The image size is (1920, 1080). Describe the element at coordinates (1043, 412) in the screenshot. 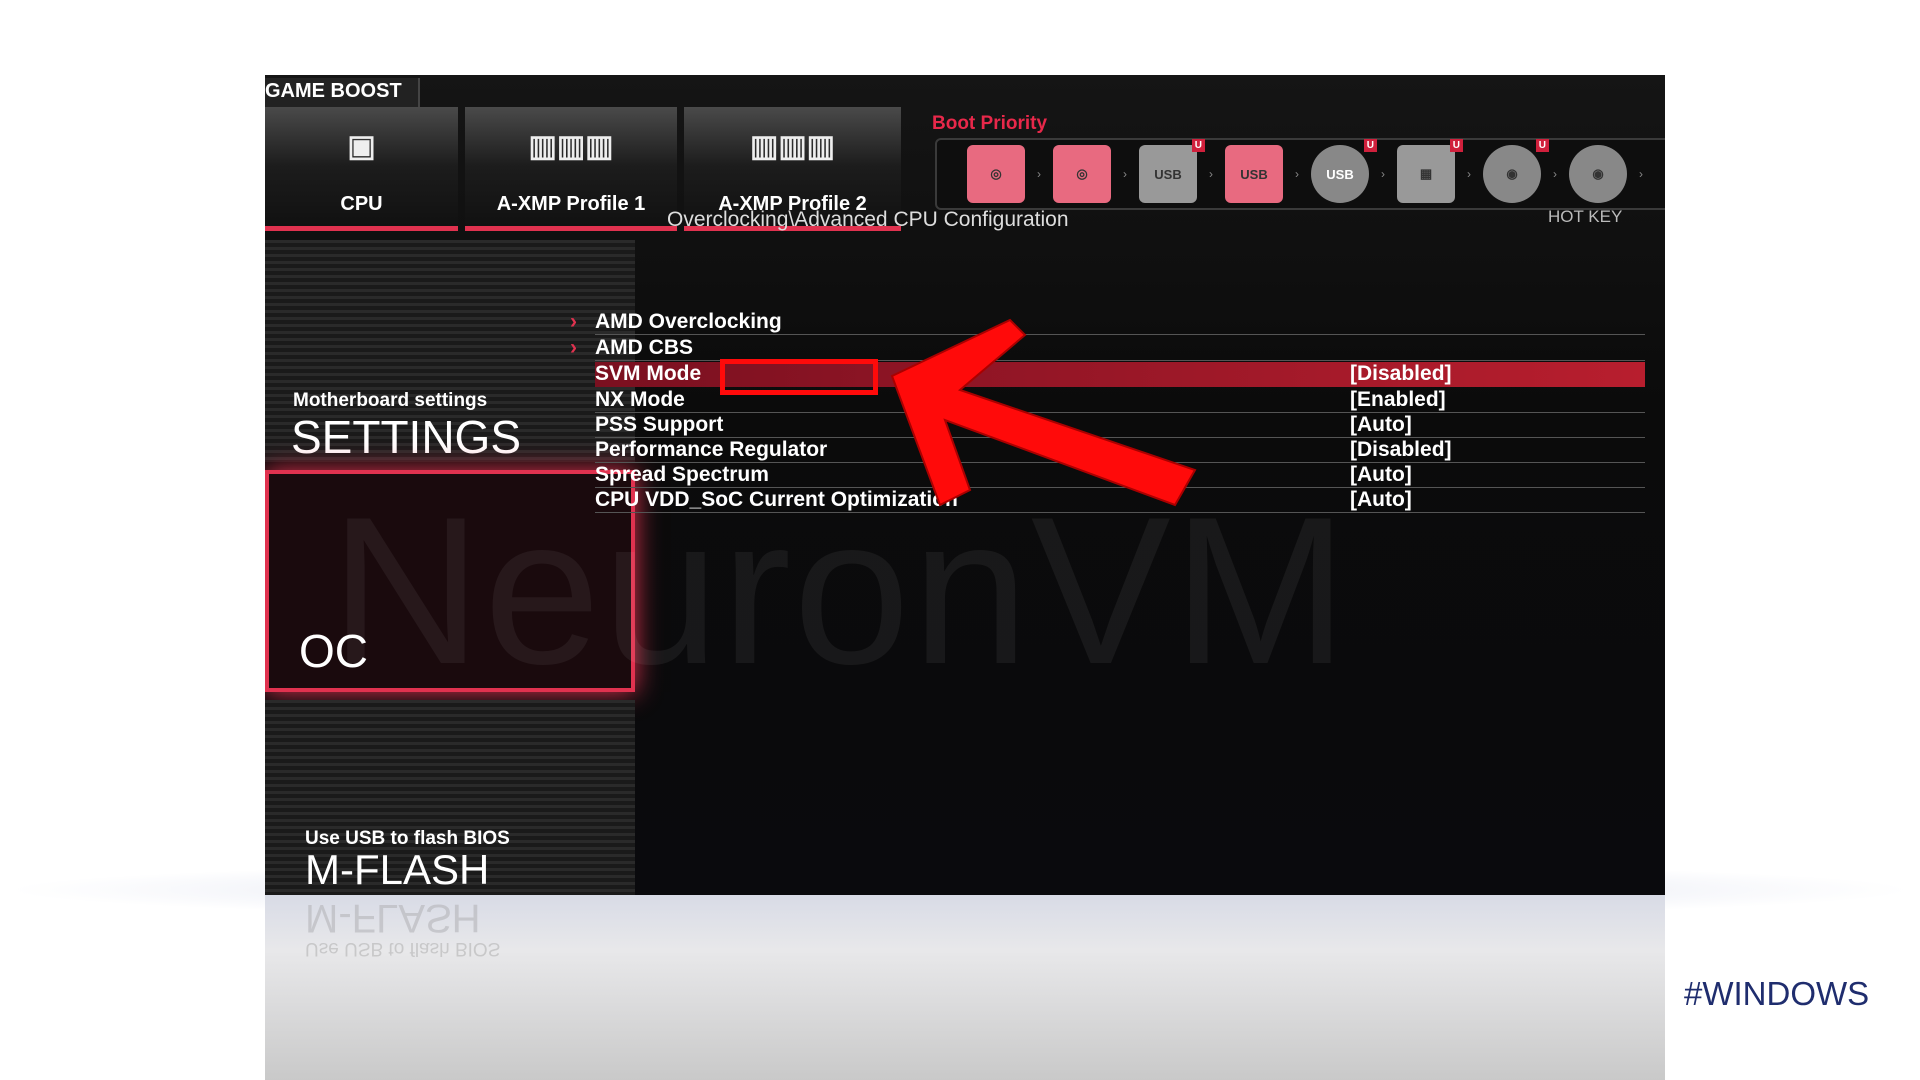

I see `annotation-arrow-icon` at that location.